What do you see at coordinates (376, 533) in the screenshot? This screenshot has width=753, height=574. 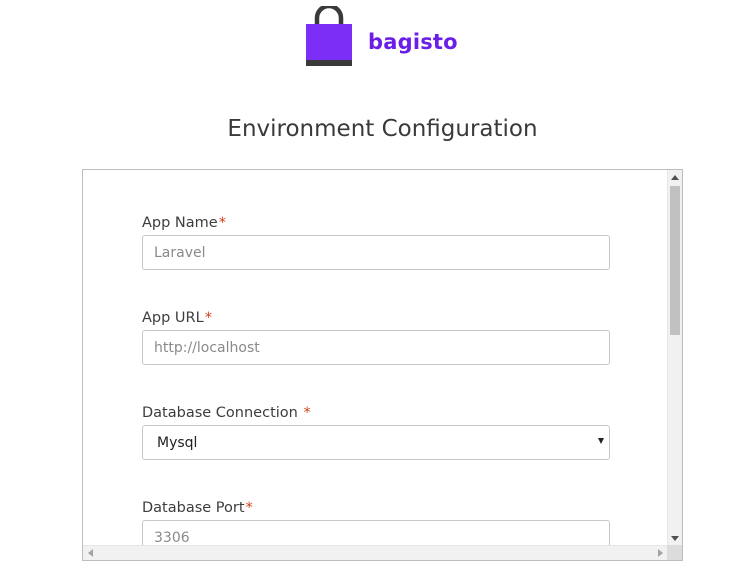 I see `db-port-input` at bounding box center [376, 533].